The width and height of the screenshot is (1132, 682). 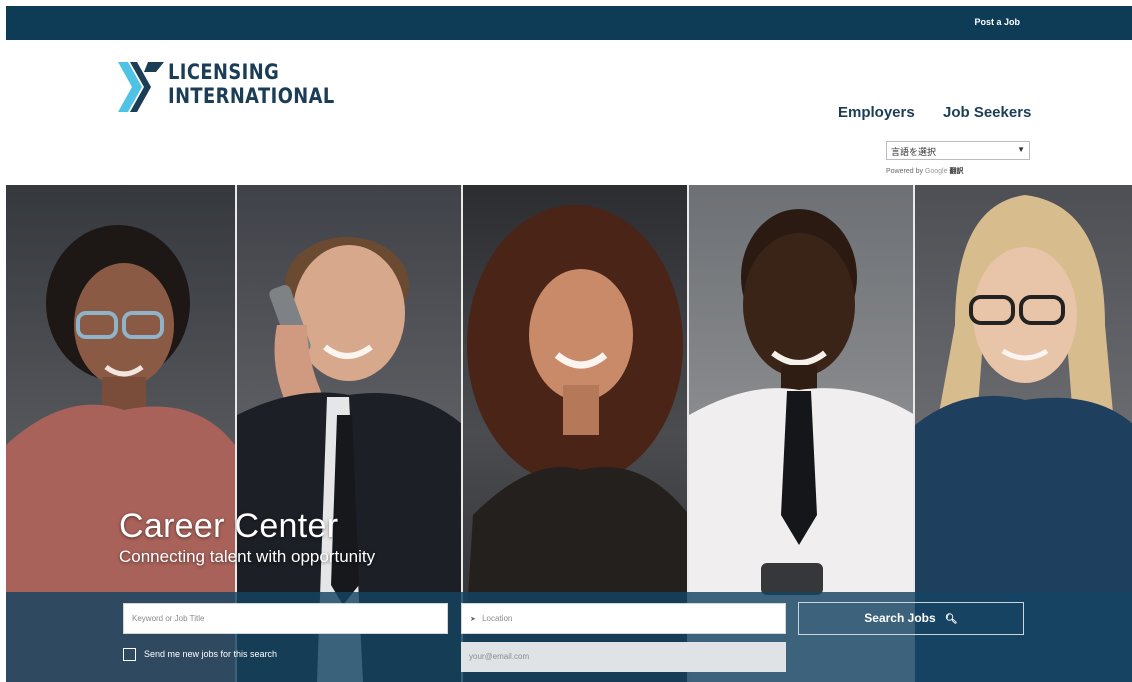 I want to click on keyword-placeholder: Keyword or Job Title, so click(x=168, y=618).